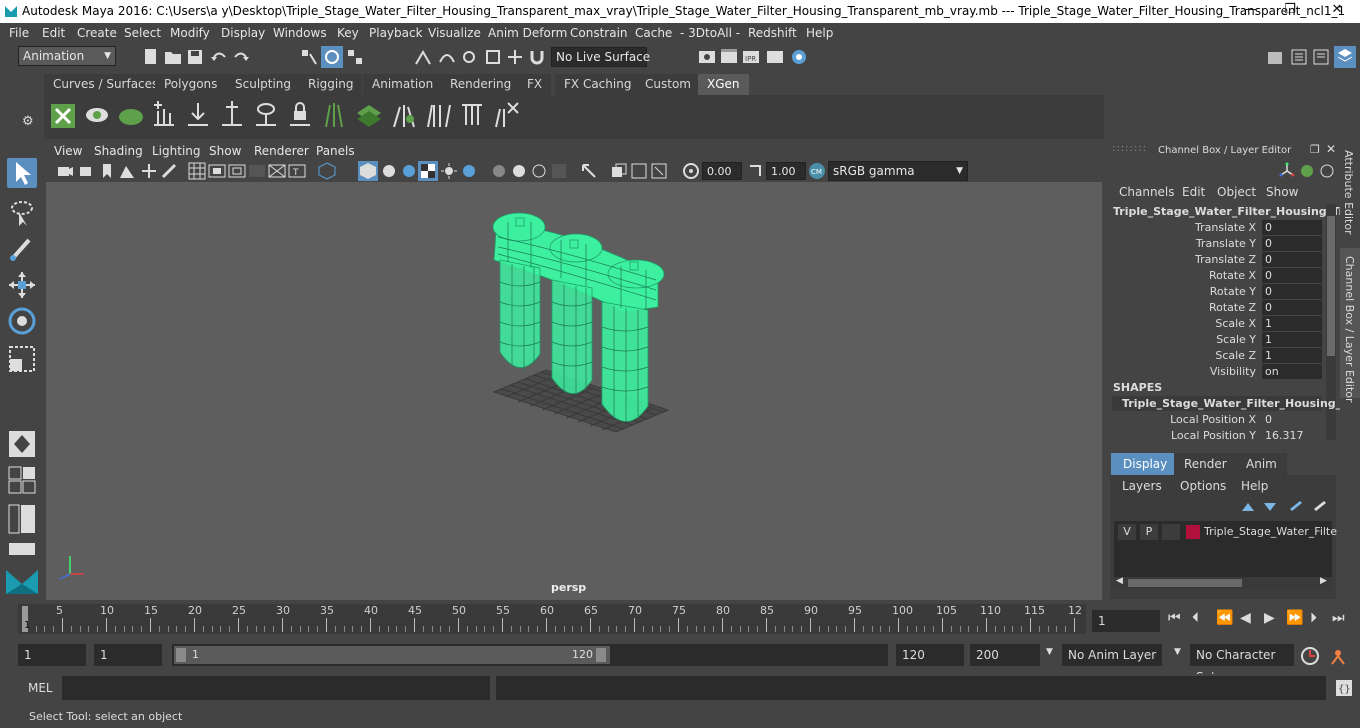  I want to click on layer-visibility-toggle: V, so click(1127, 532).